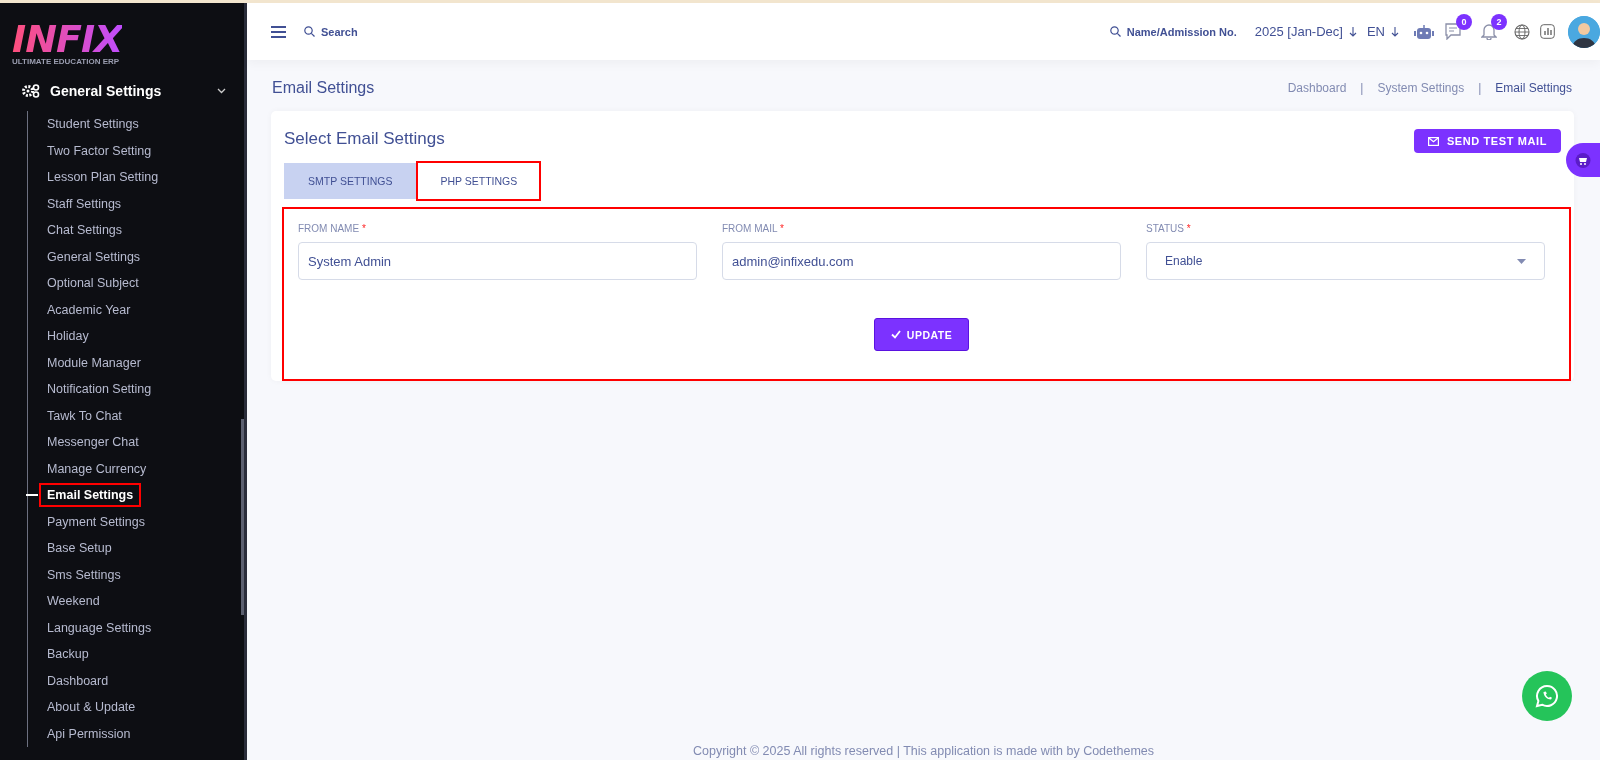 This screenshot has height=760, width=1600. Describe the element at coordinates (1190, 31) in the screenshot. I see `student-search-field: Name/Admission No.` at that location.